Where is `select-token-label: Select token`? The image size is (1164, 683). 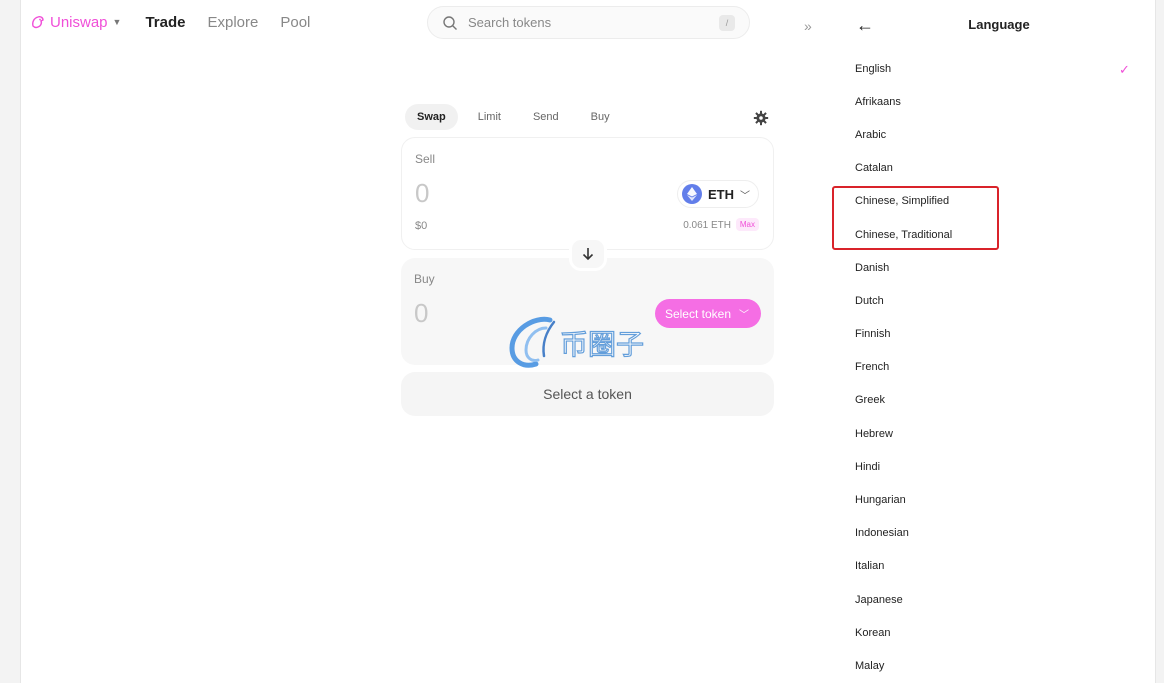
select-token-label: Select token is located at coordinates (697, 313).